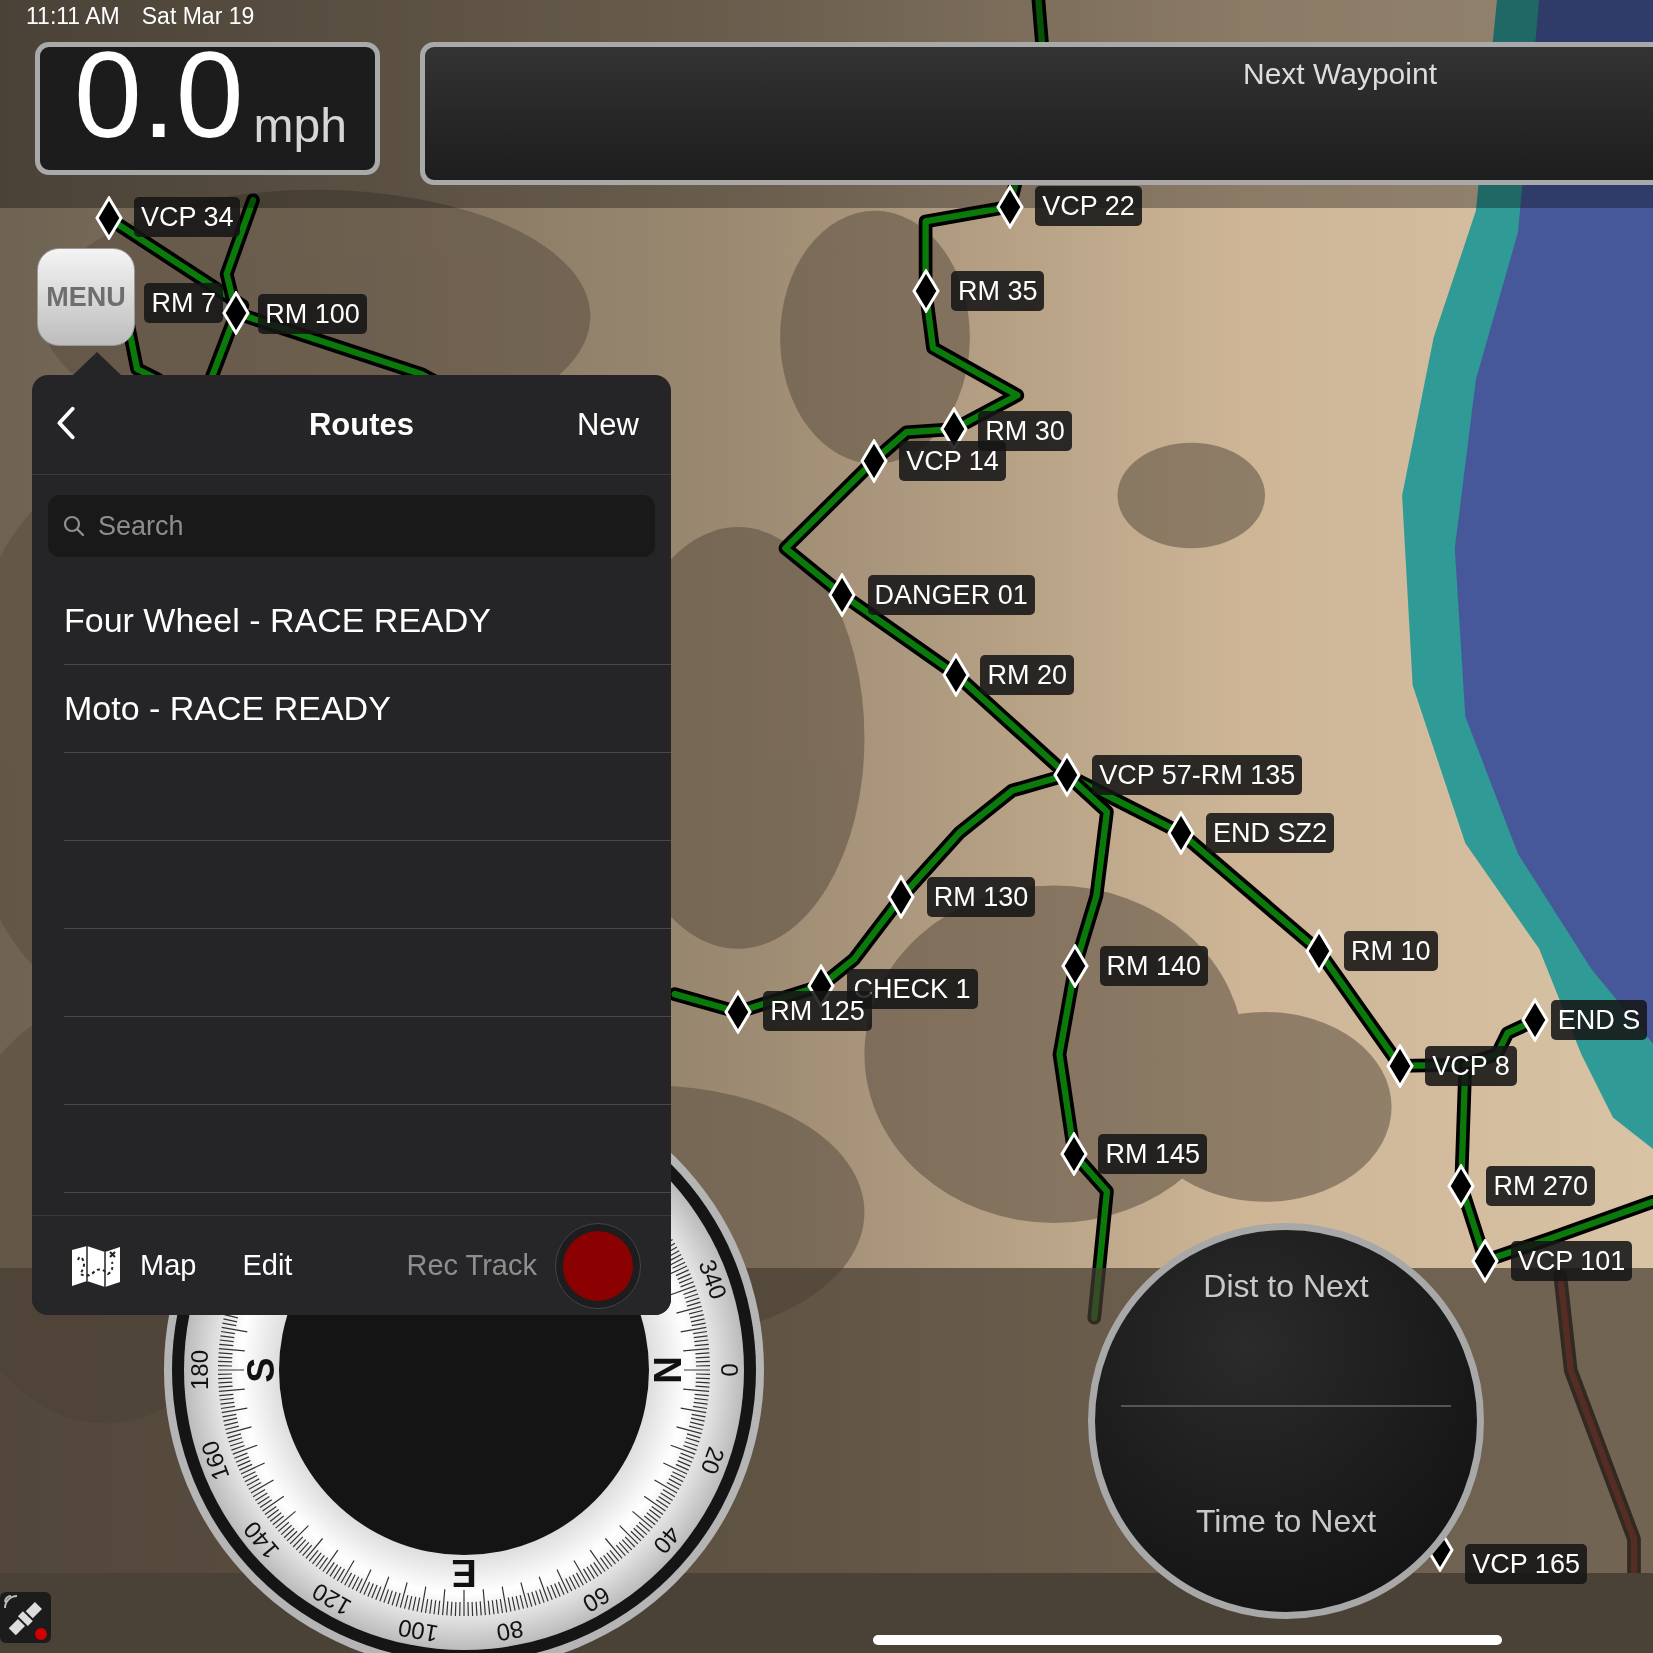  What do you see at coordinates (227, 708) in the screenshot?
I see `route-list-item: Moto - RACE READY` at bounding box center [227, 708].